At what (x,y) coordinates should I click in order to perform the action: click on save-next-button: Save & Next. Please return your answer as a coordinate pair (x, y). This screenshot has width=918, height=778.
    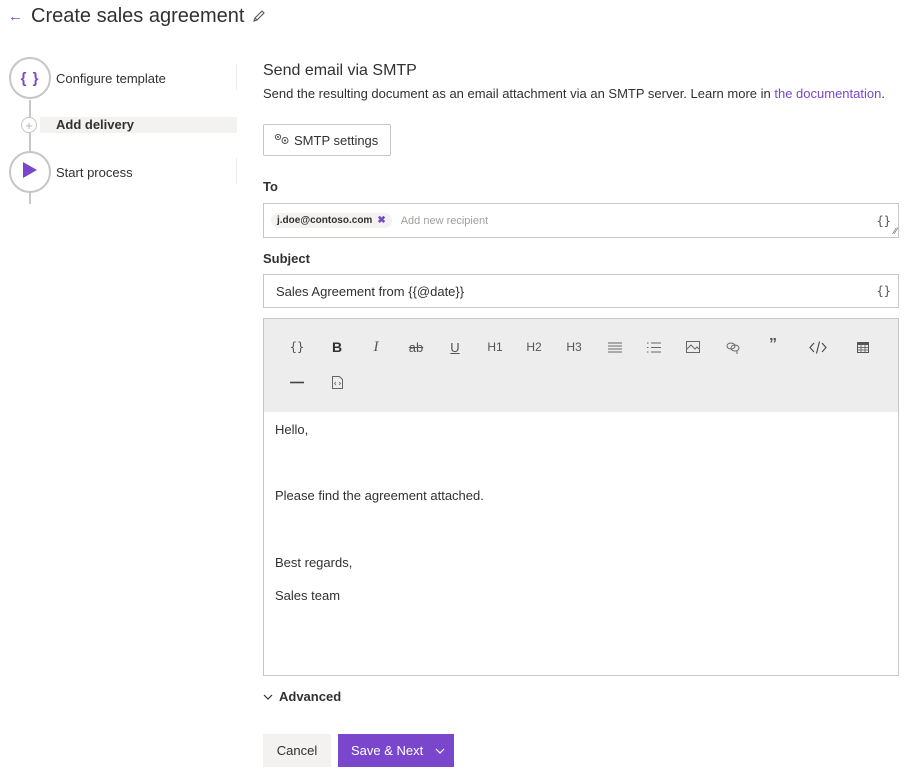
    Looking at the image, I should click on (396, 750).